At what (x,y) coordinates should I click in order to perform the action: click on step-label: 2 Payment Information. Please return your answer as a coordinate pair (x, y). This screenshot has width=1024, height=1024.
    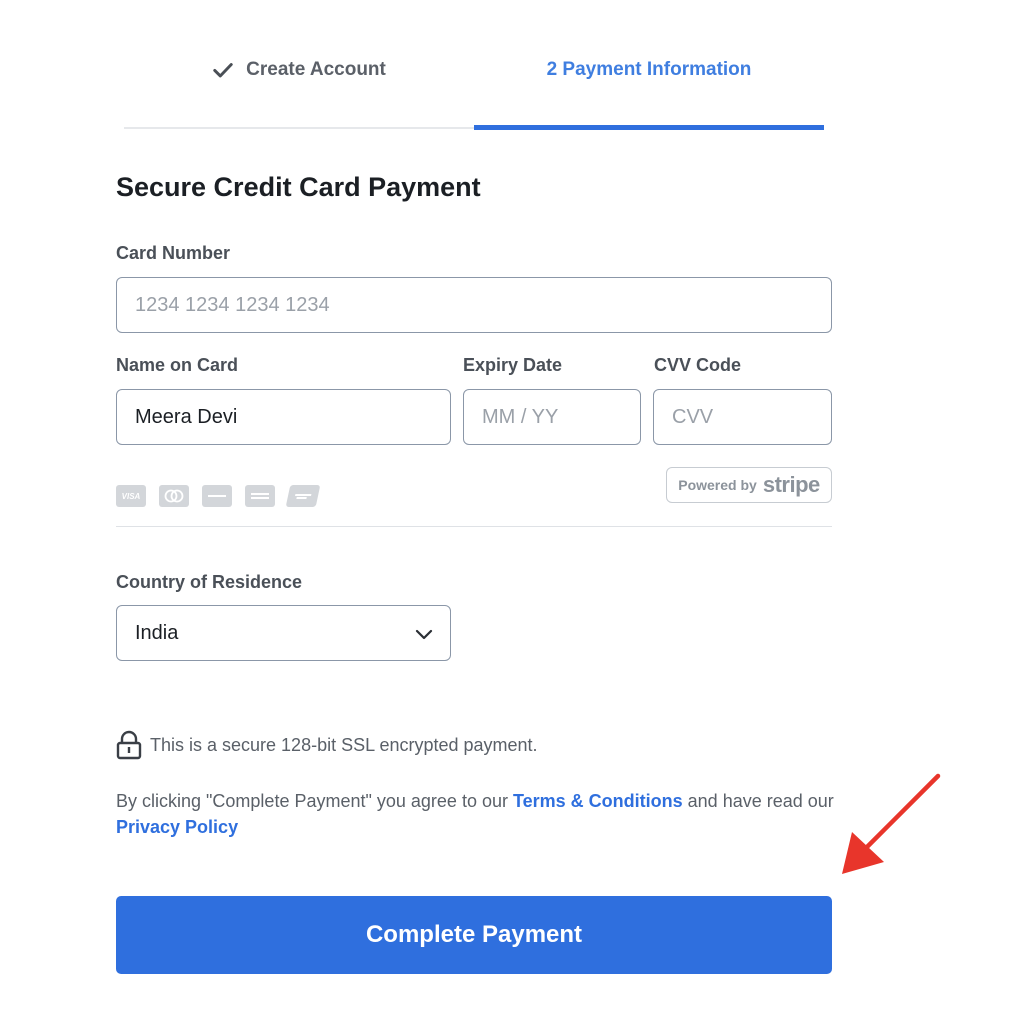
    Looking at the image, I should click on (649, 69).